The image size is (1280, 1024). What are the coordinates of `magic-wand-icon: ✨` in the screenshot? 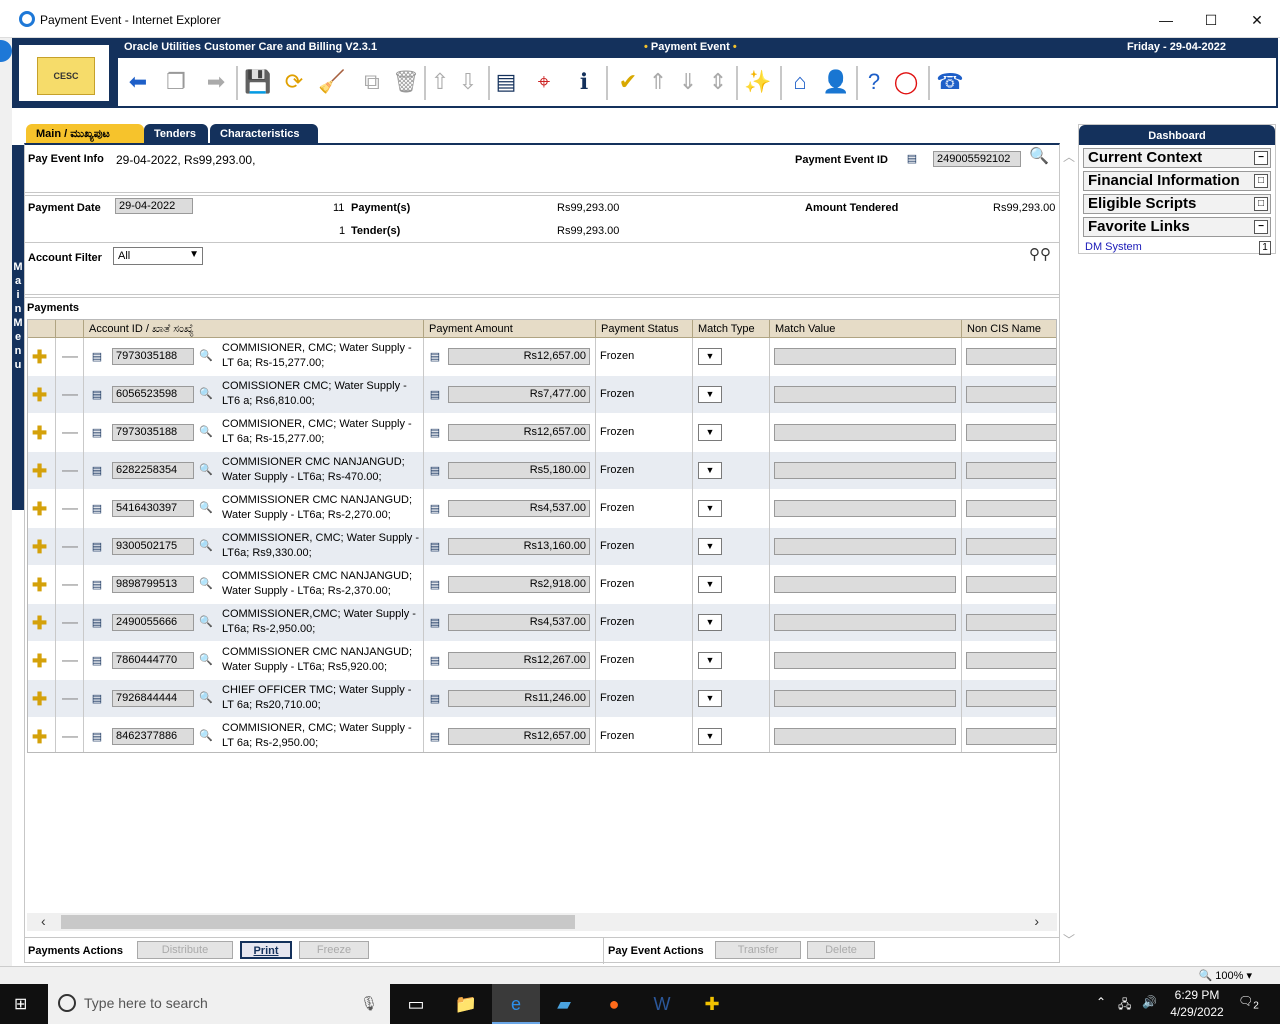 It's located at (758, 82).